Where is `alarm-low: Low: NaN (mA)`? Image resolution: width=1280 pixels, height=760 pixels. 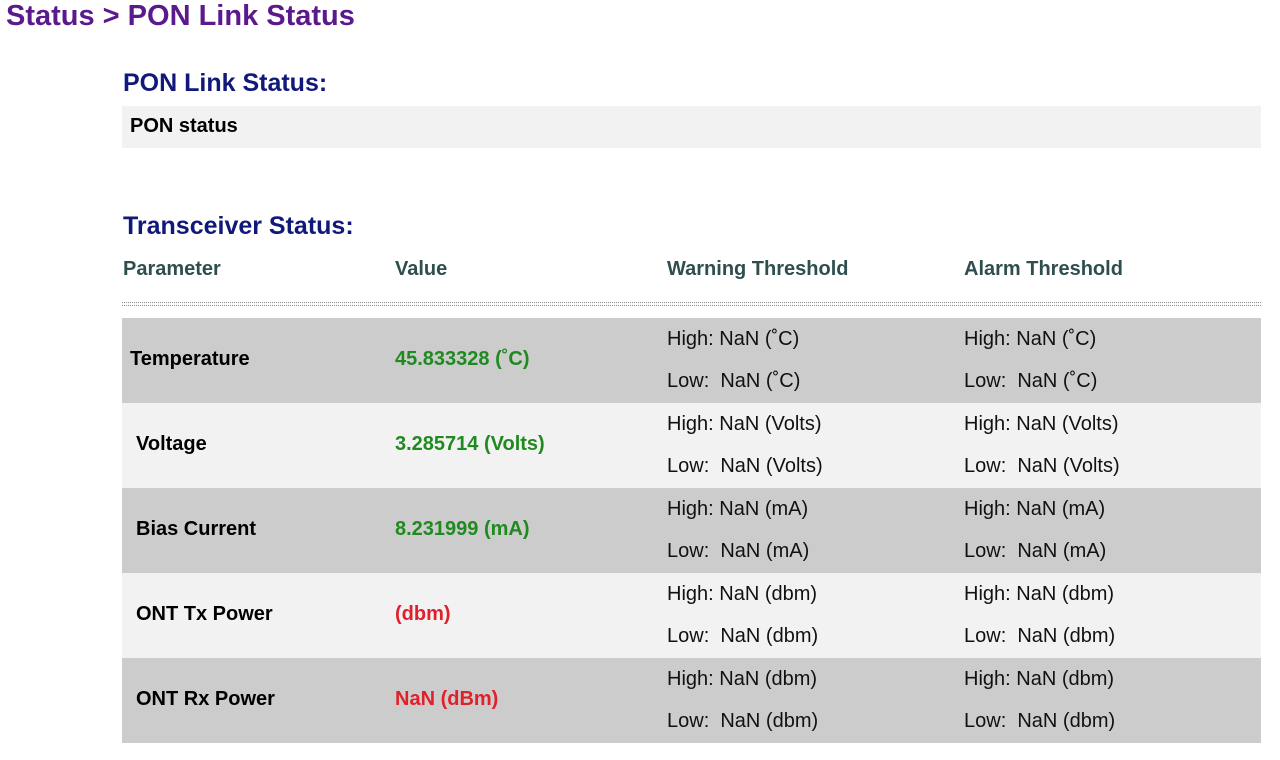
alarm-low: Low: NaN (mA) is located at coordinates (1035, 551).